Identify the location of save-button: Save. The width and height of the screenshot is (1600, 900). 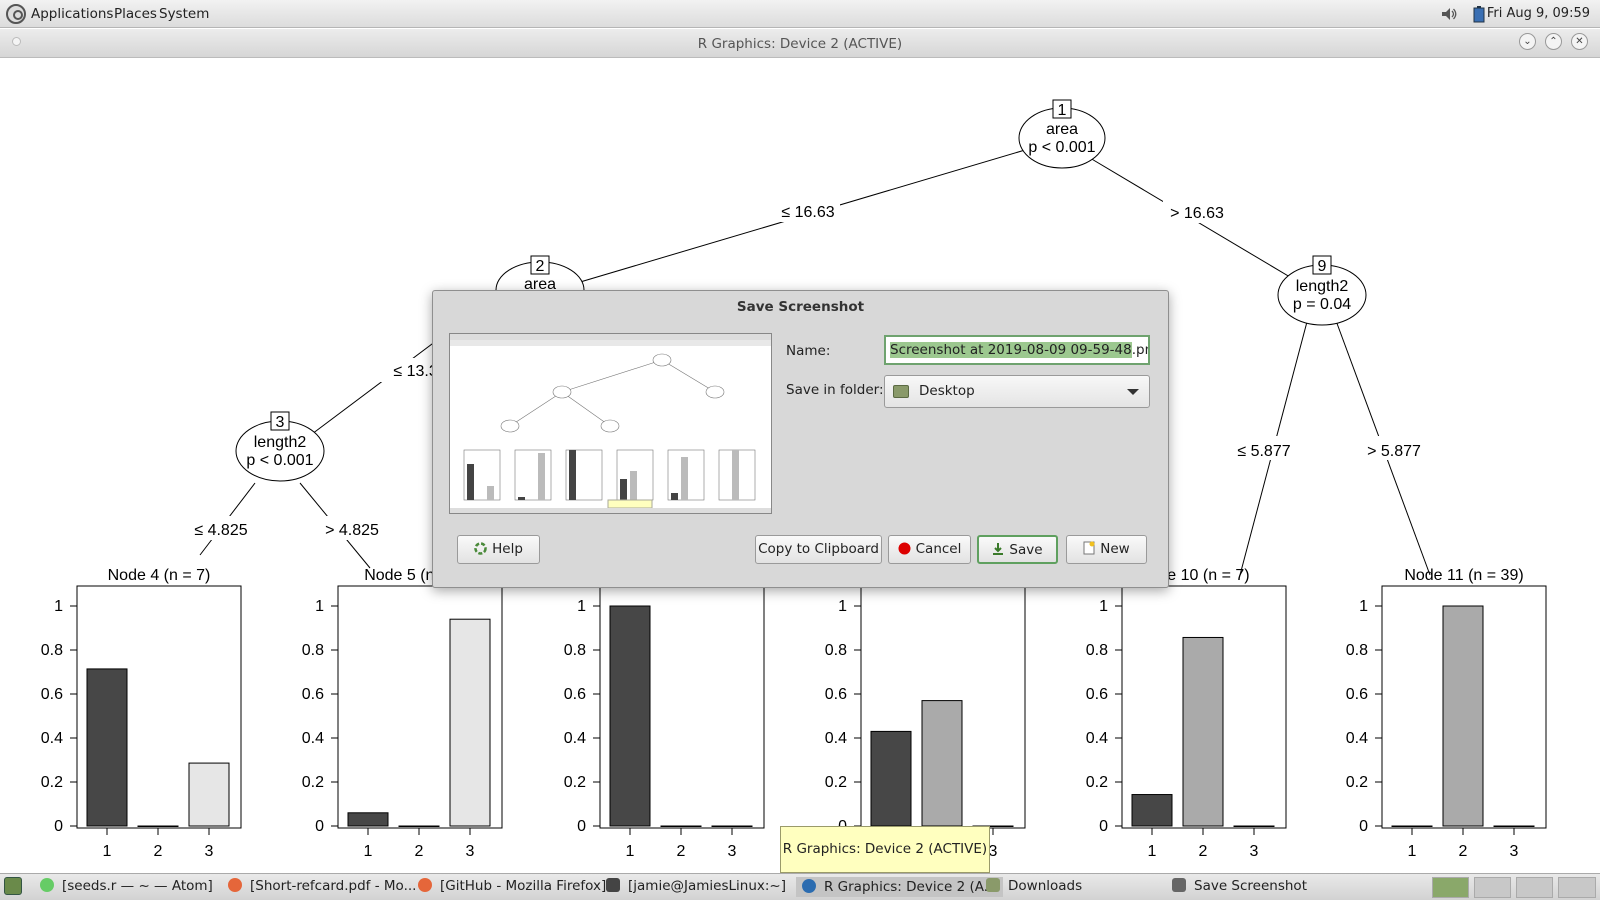
(1017, 549).